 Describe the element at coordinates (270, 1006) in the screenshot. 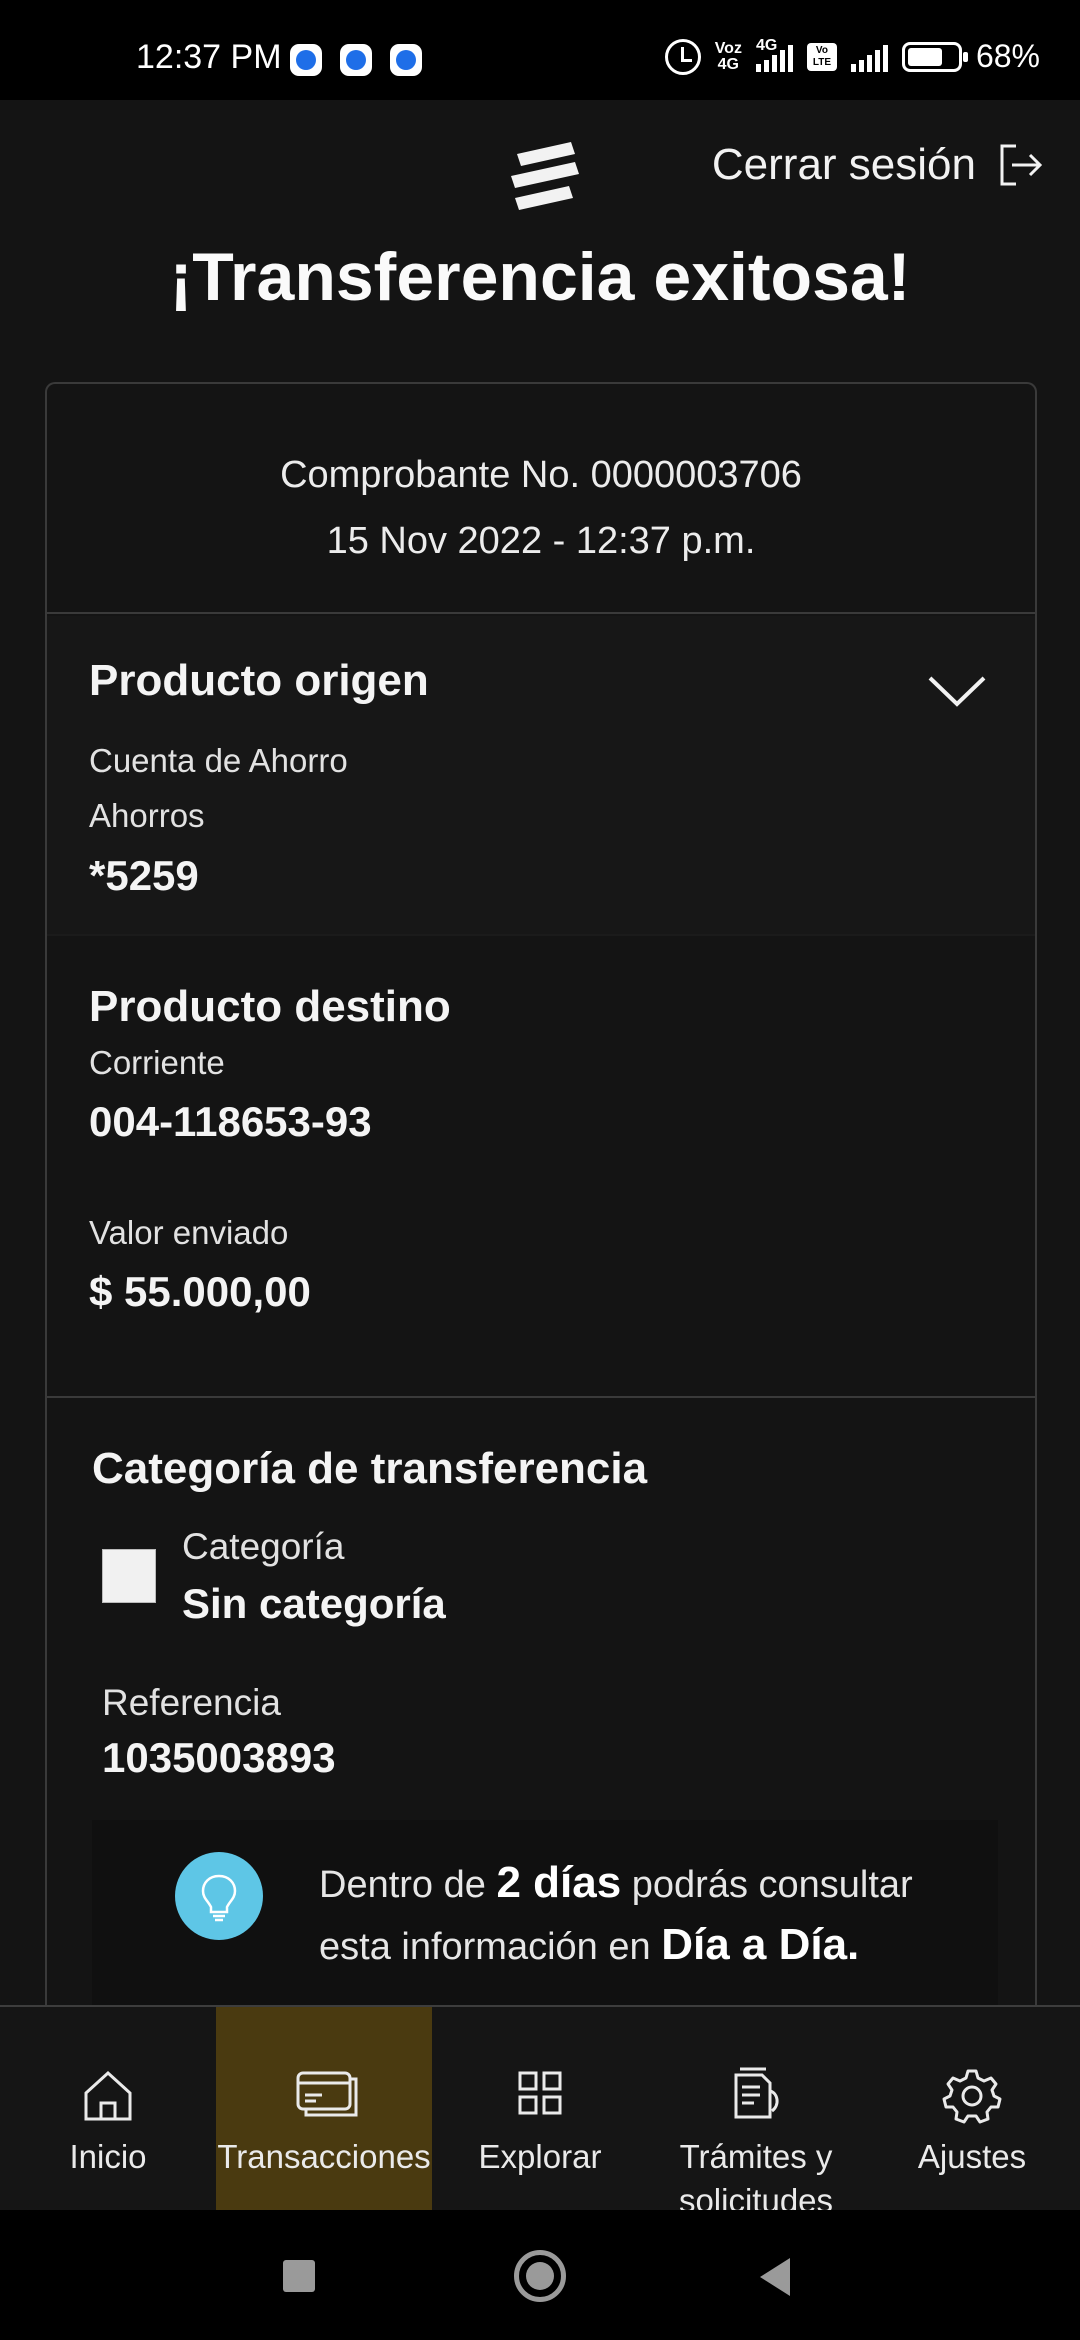

I see `destination-heading: Producto destino` at that location.